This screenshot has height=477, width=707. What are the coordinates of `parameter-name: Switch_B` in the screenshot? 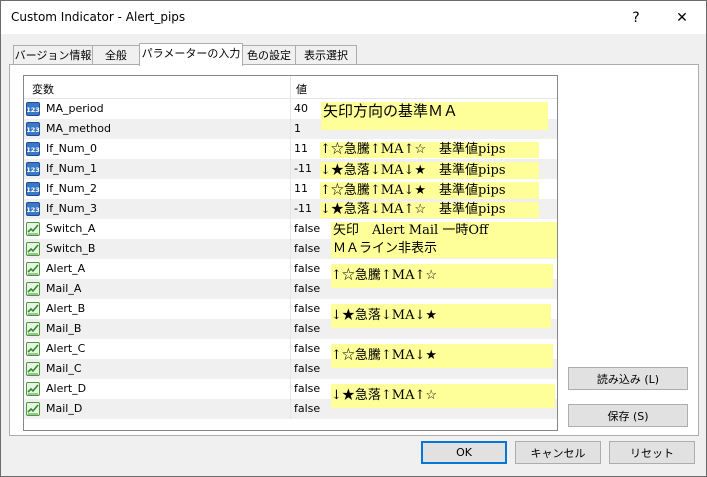 It's located at (71, 248).